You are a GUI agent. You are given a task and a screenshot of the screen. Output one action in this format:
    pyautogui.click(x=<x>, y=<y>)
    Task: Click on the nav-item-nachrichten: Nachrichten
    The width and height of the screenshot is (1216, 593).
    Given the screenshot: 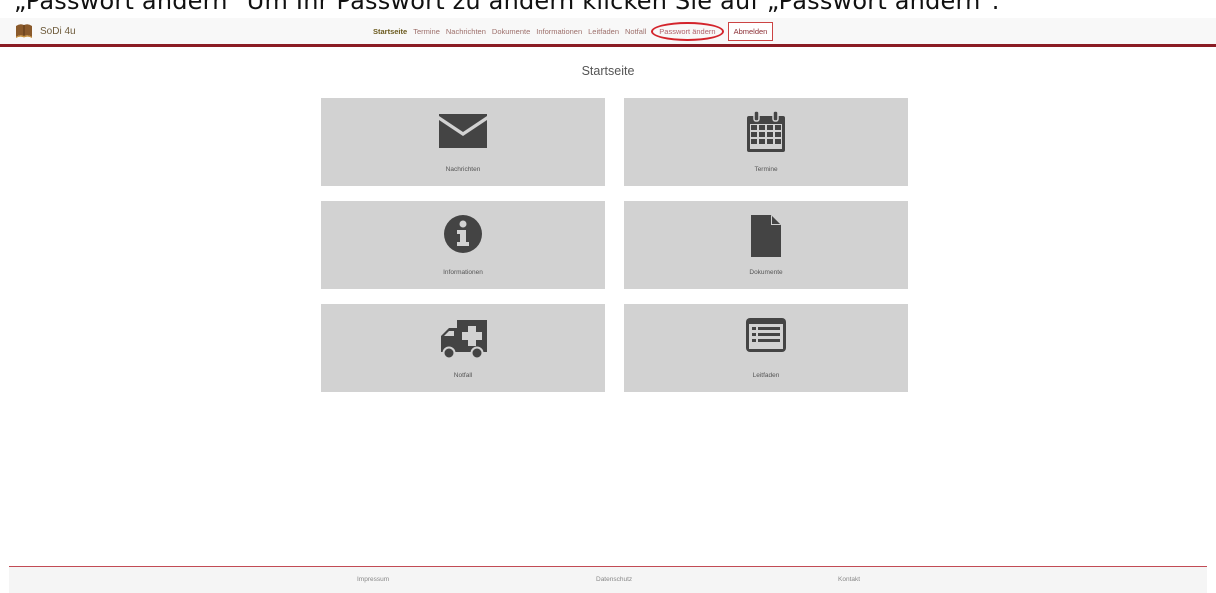 What is the action you would take?
    pyautogui.click(x=466, y=31)
    